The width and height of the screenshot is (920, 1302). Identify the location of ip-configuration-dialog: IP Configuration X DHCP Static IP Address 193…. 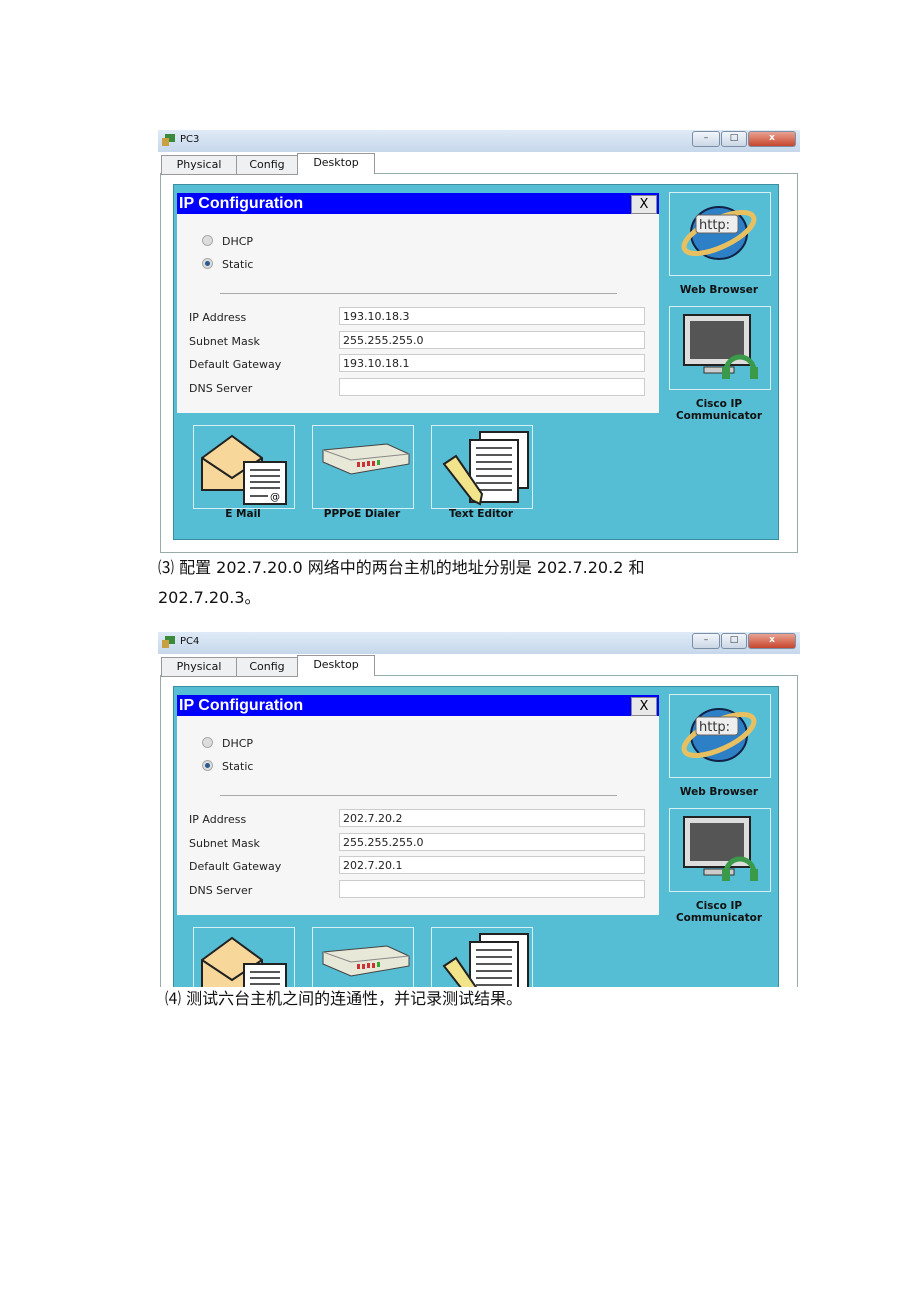
(418, 303).